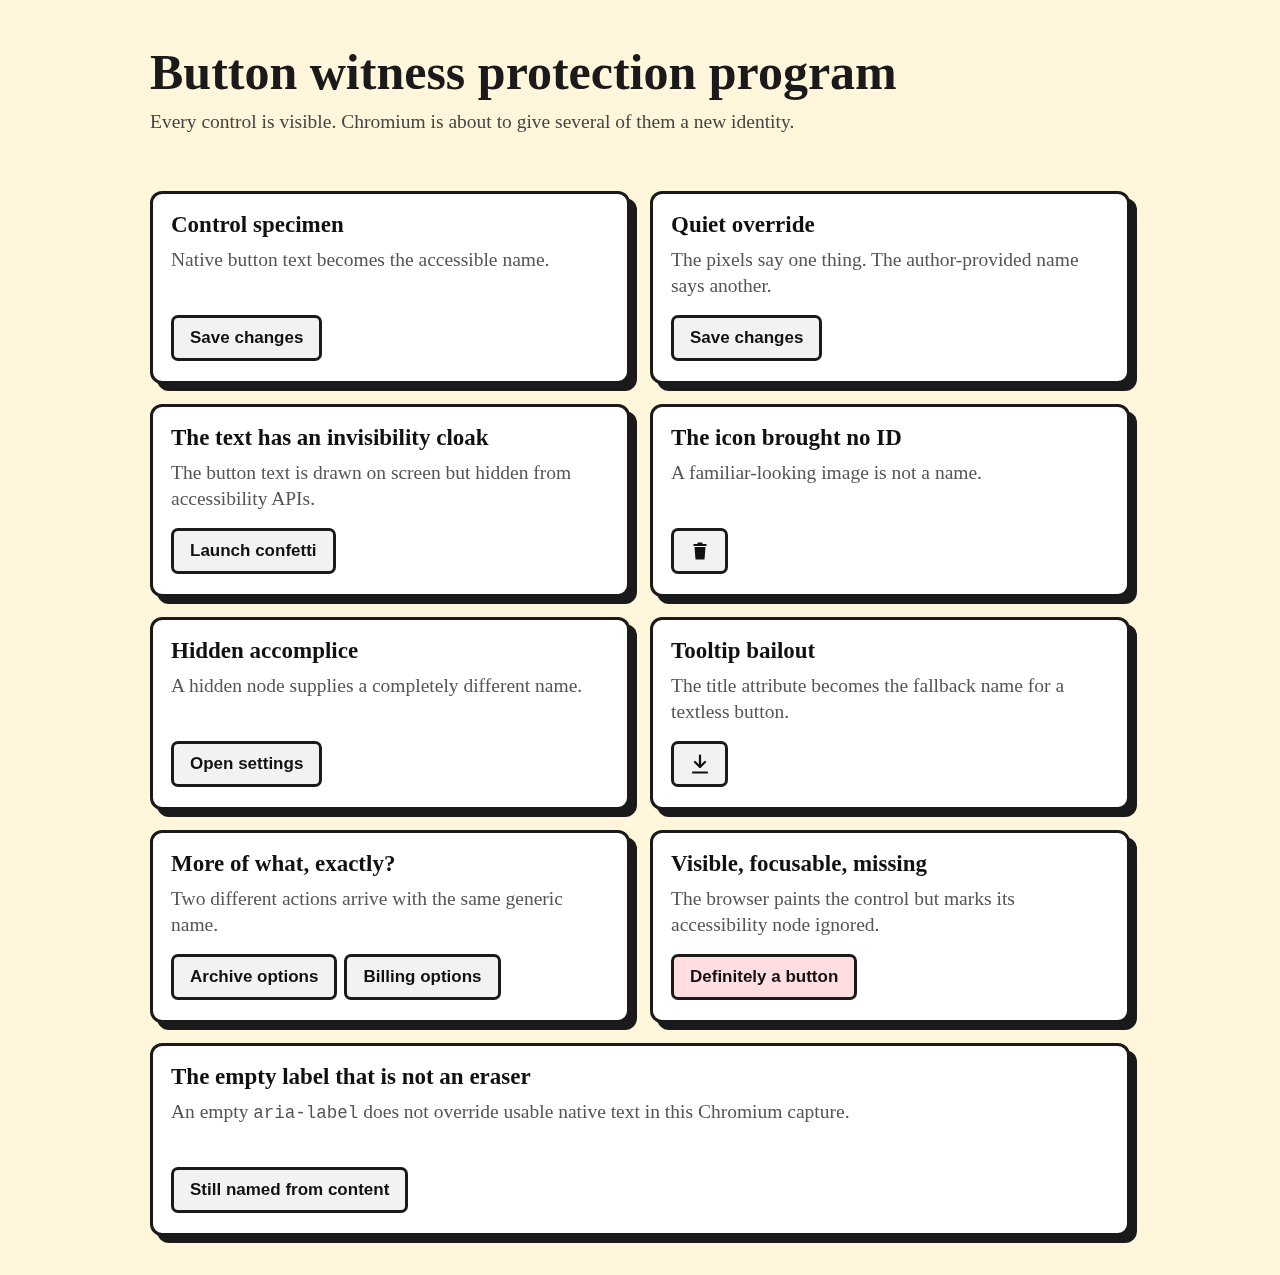 The image size is (1280, 1275). What do you see at coordinates (422, 977) in the screenshot?
I see `card-button: Billing options` at bounding box center [422, 977].